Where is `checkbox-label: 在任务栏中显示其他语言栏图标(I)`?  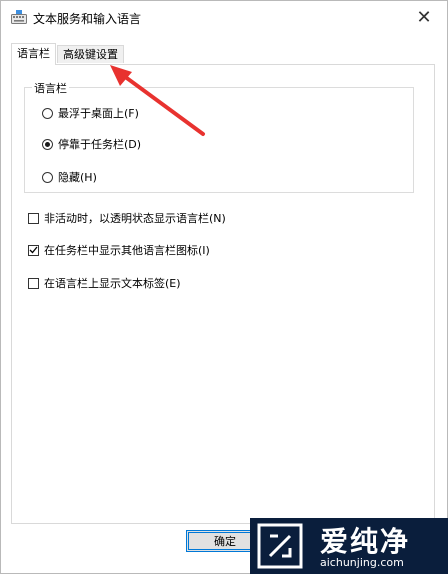
checkbox-label: 在任务栏中显示其他语言栏图标(I) is located at coordinates (127, 250).